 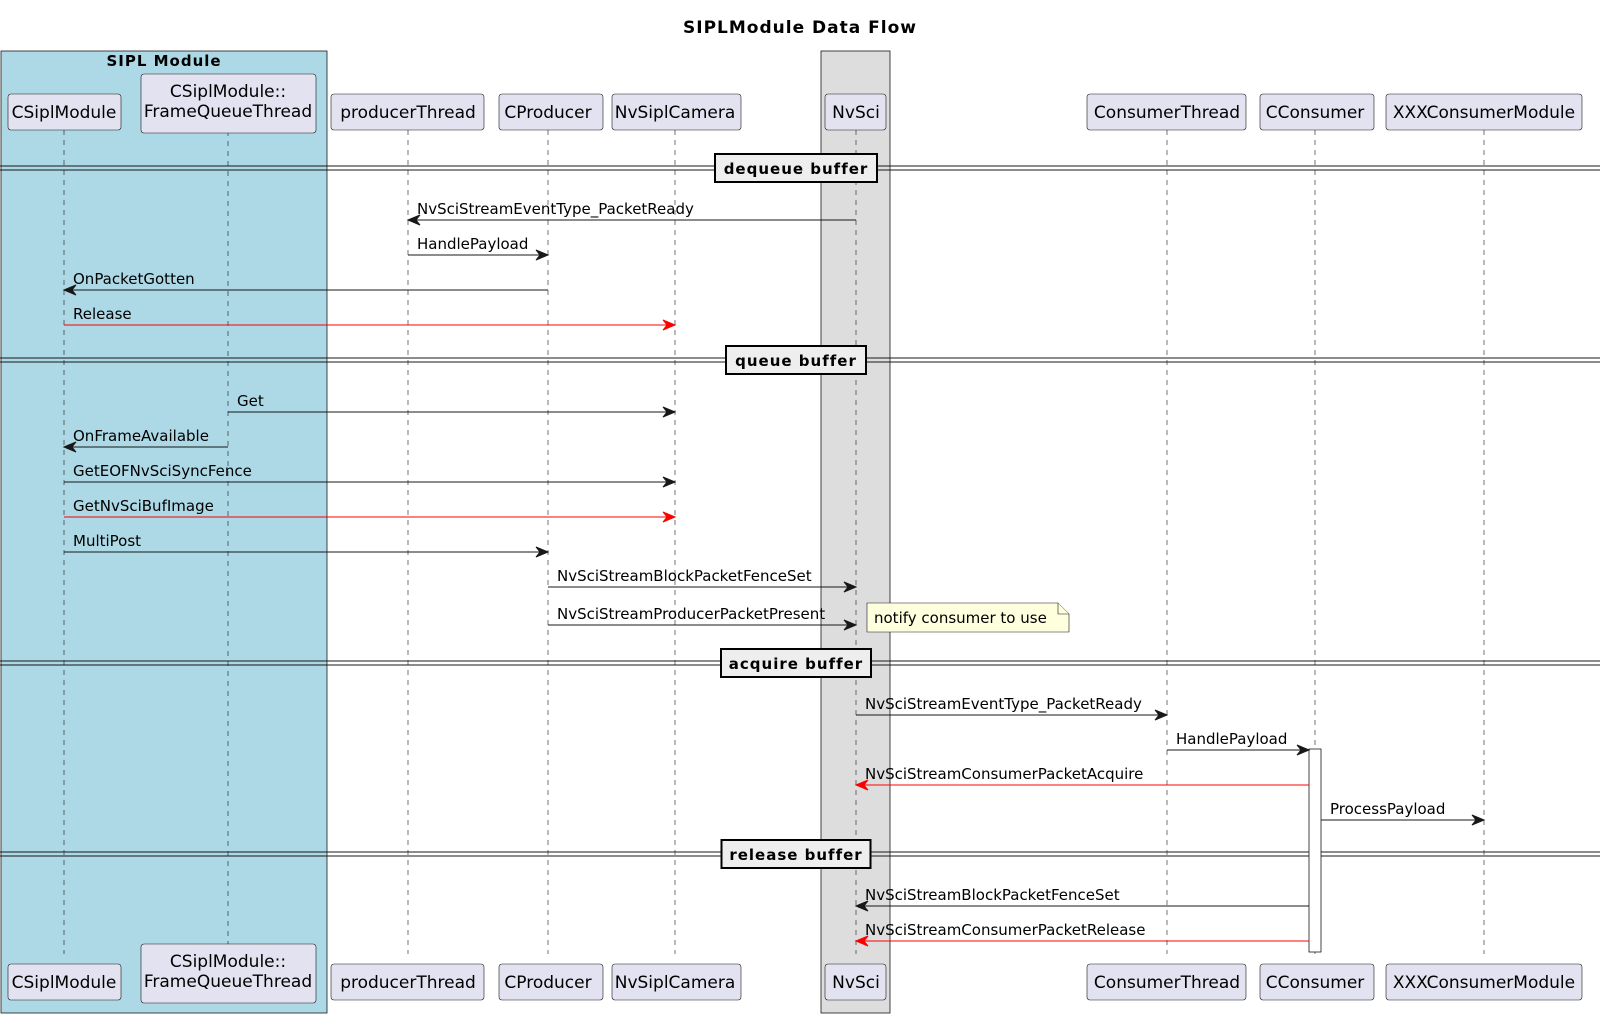 I want to click on divider-label: release buffer, so click(x=795, y=855).